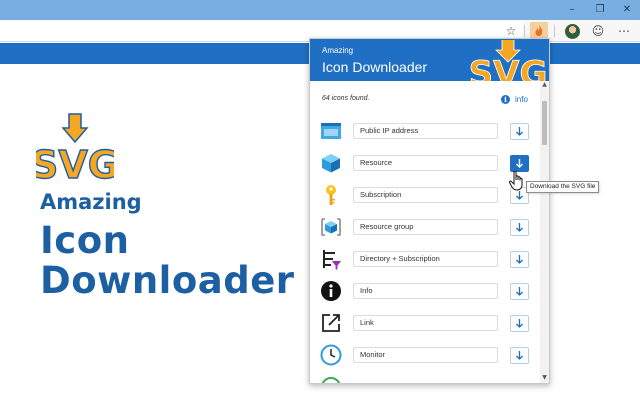  What do you see at coordinates (75, 163) in the screenshot?
I see `logo-text: SVG` at bounding box center [75, 163].